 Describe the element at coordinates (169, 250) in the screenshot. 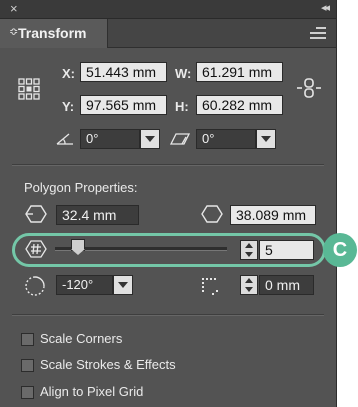

I see `callout-highlight-ring` at that location.